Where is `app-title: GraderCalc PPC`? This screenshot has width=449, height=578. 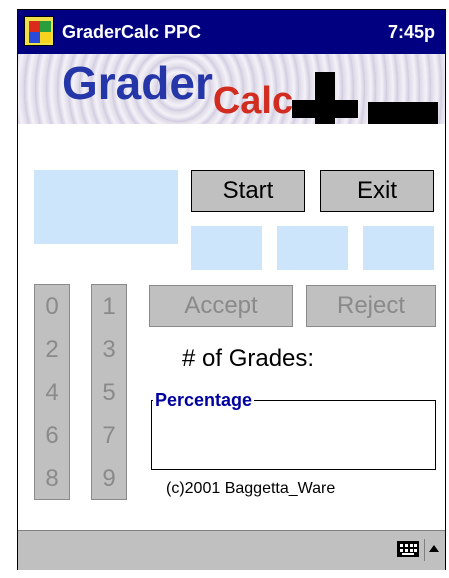 app-title: GraderCalc PPC is located at coordinates (132, 32).